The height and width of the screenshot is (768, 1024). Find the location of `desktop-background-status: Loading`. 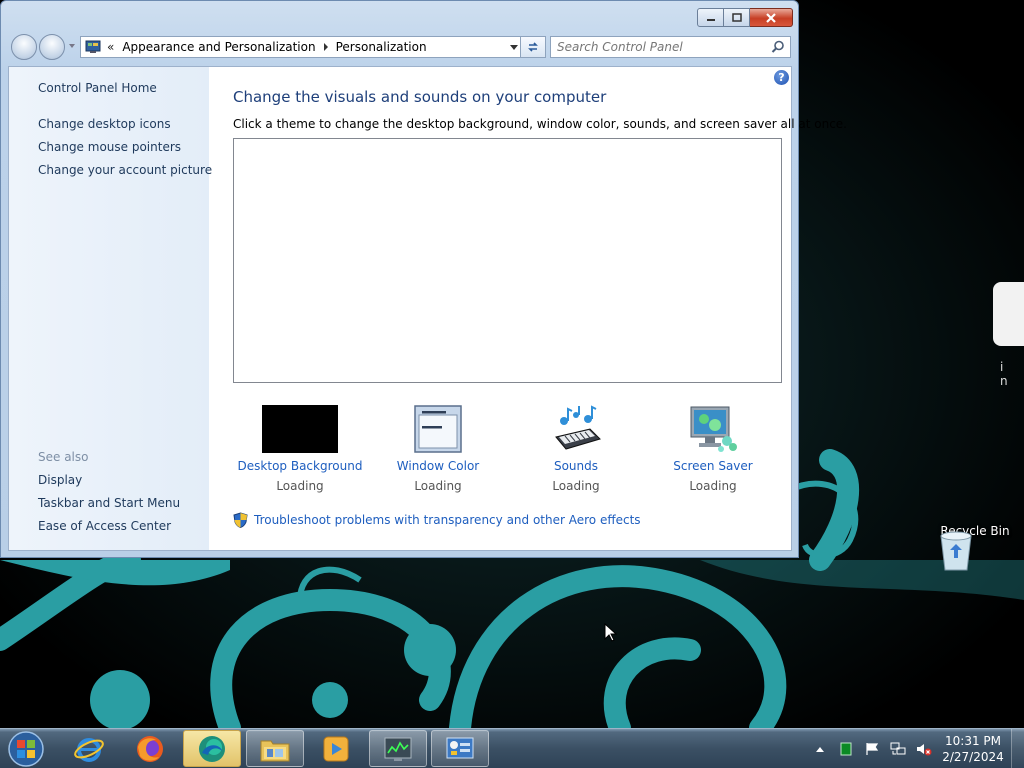

desktop-background-status: Loading is located at coordinates (300, 486).